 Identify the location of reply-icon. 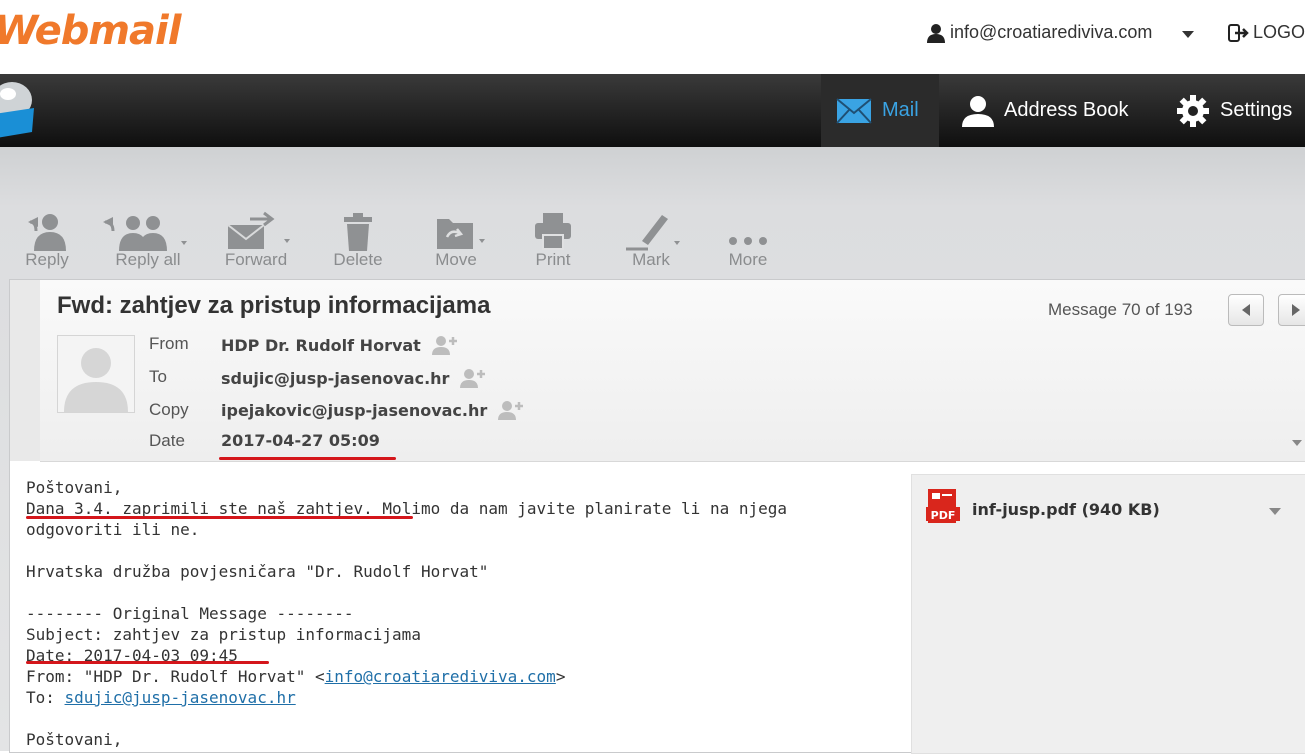
(47, 232).